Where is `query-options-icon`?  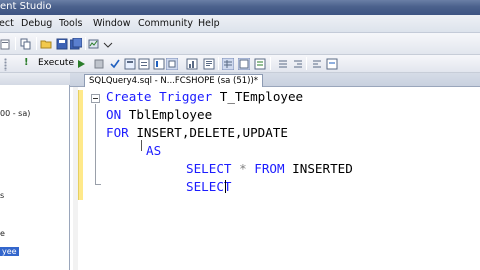 query-options-icon is located at coordinates (144, 64).